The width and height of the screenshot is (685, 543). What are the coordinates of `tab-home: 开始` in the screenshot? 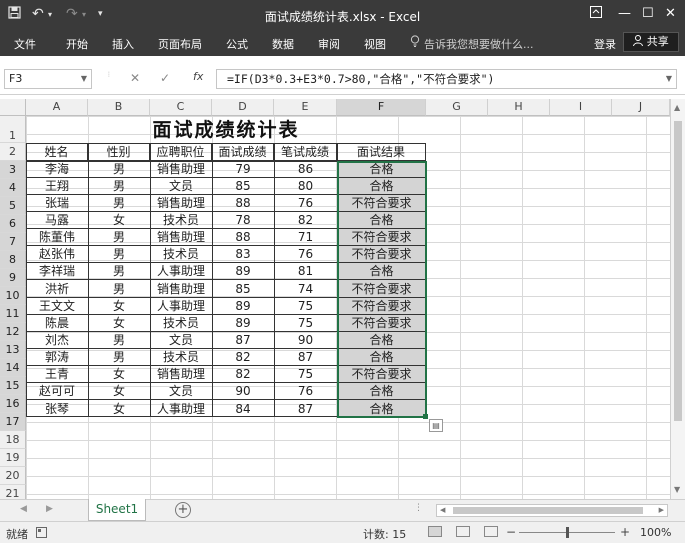 It's located at (77, 44).